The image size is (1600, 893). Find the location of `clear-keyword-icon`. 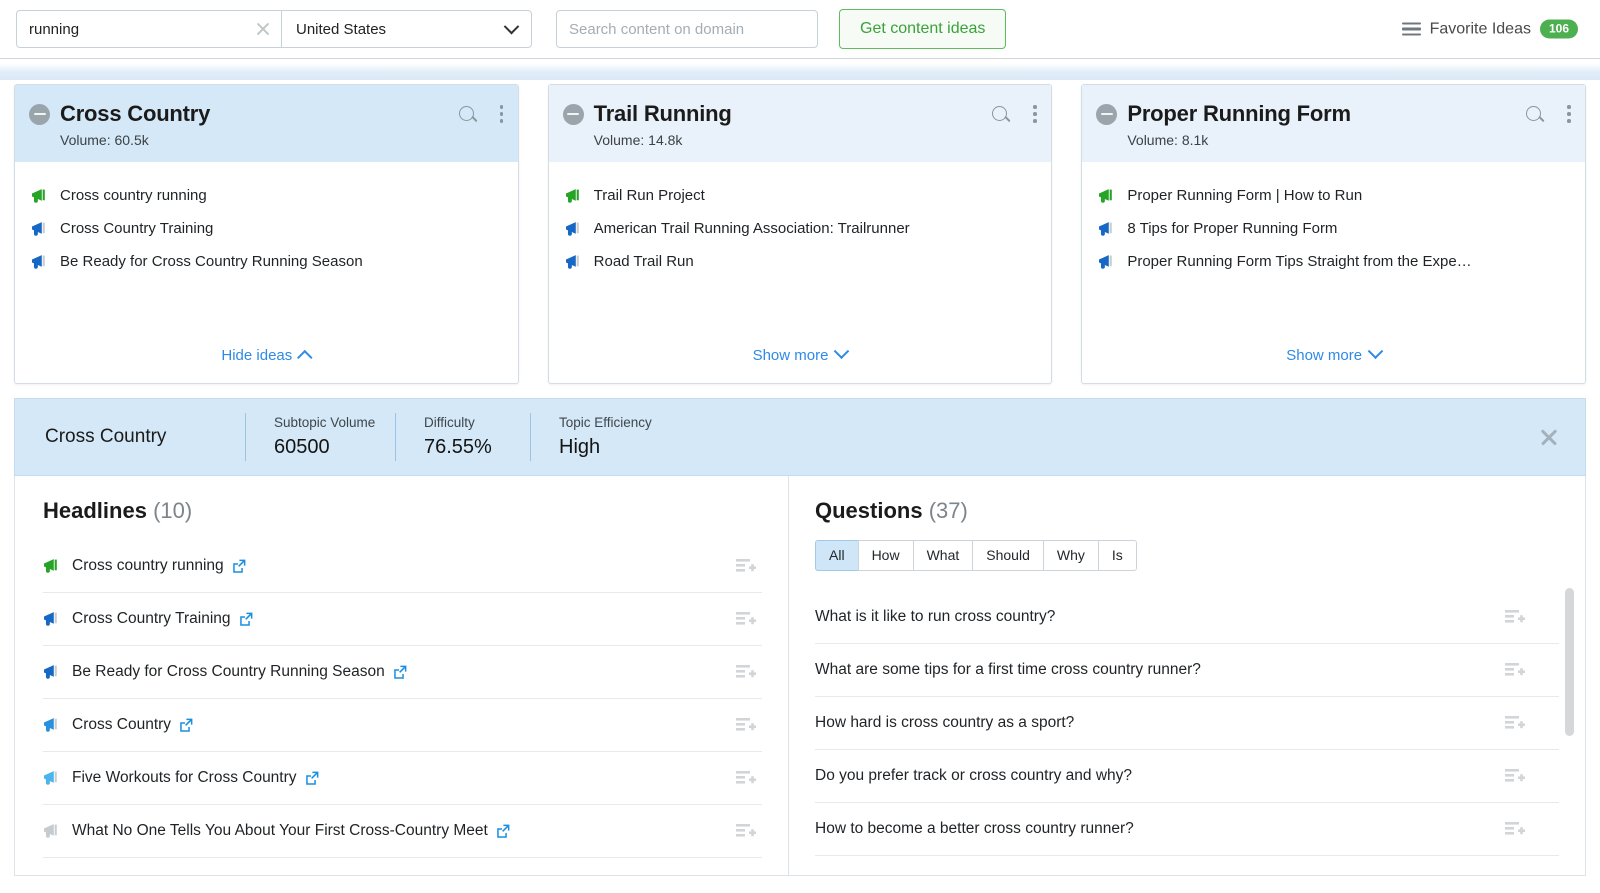

clear-keyword-icon is located at coordinates (263, 29).